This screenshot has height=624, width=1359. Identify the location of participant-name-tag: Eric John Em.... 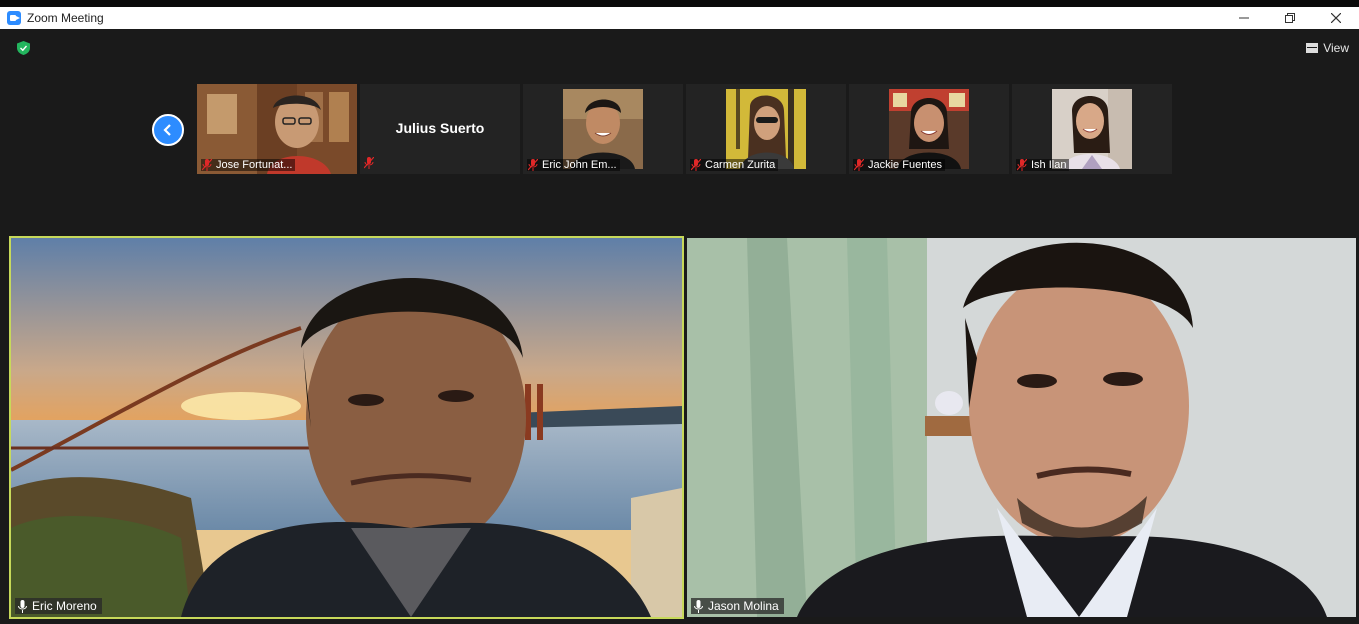
(573, 165).